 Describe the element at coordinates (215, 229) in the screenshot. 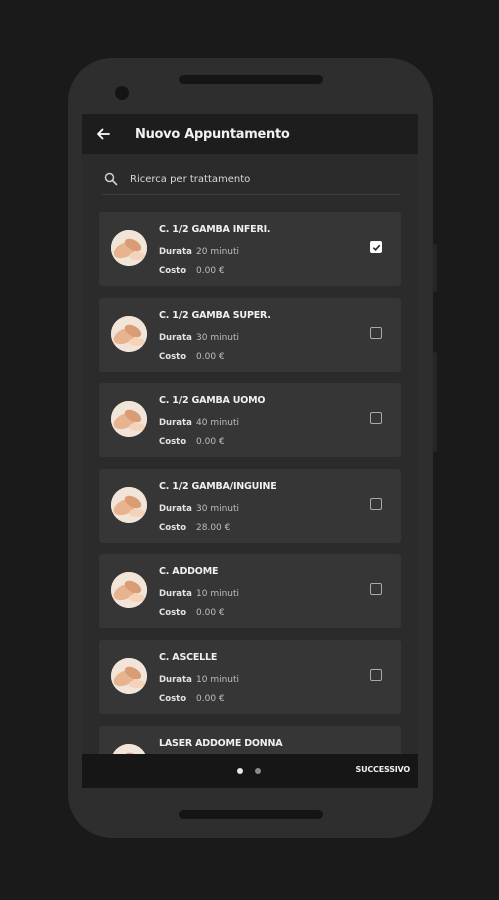

I see `treatment-name: C. 1/2 GAMBA INFERI.` at that location.